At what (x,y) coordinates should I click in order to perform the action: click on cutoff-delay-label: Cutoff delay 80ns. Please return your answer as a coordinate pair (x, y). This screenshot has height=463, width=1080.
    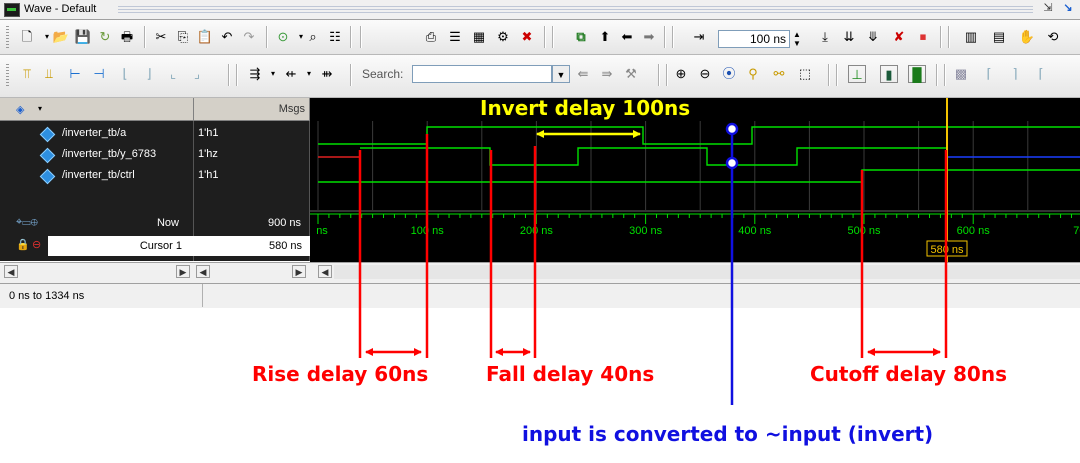
    Looking at the image, I should click on (908, 374).